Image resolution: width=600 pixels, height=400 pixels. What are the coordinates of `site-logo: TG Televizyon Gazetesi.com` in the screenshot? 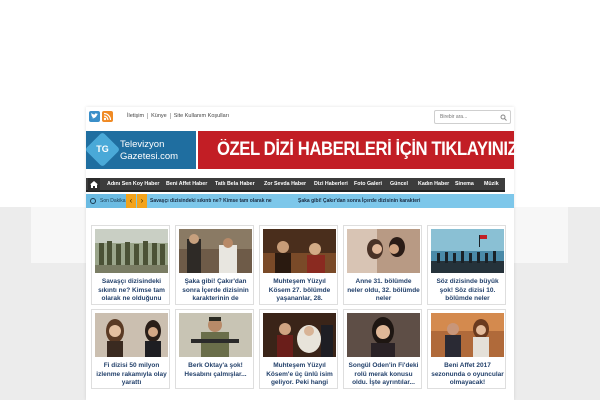 It's located at (140, 150).